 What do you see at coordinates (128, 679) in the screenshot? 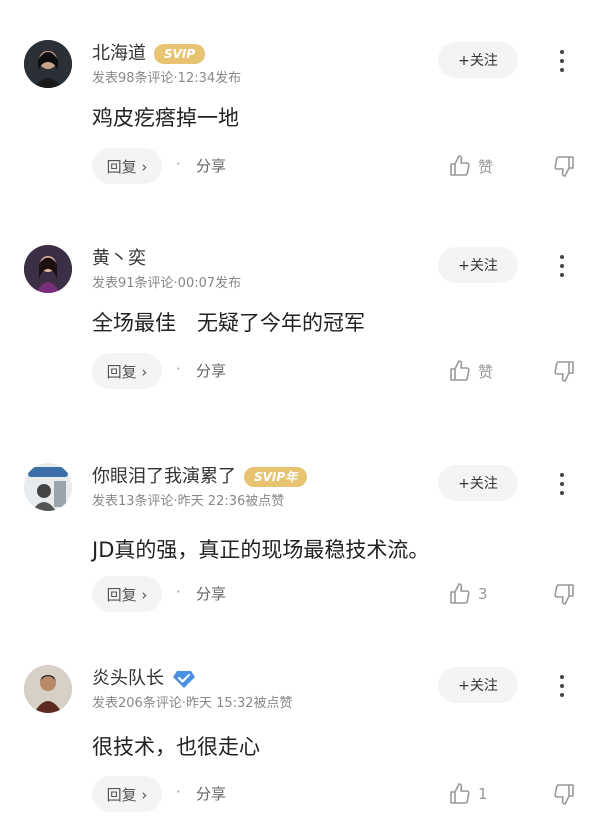
I see `username: 炎头队长` at bounding box center [128, 679].